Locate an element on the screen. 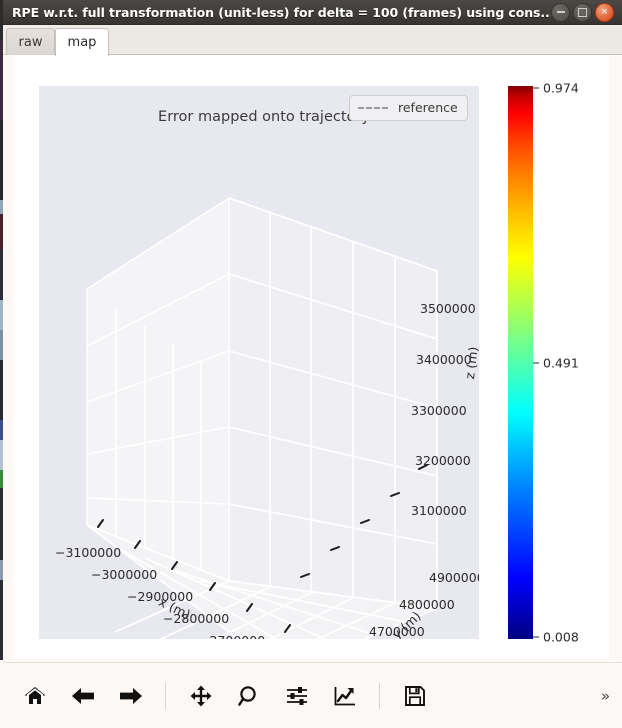 The height and width of the screenshot is (728, 622). home-button is located at coordinates (35, 696).